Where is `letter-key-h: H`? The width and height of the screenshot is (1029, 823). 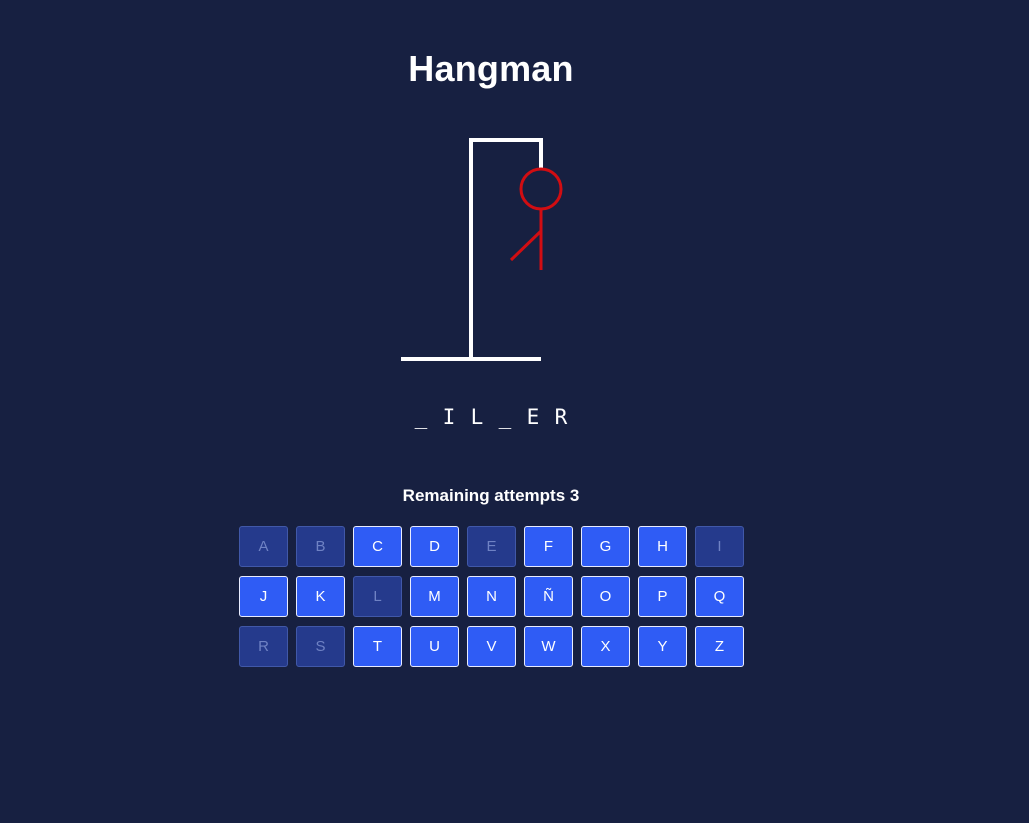 letter-key-h: H is located at coordinates (662, 546).